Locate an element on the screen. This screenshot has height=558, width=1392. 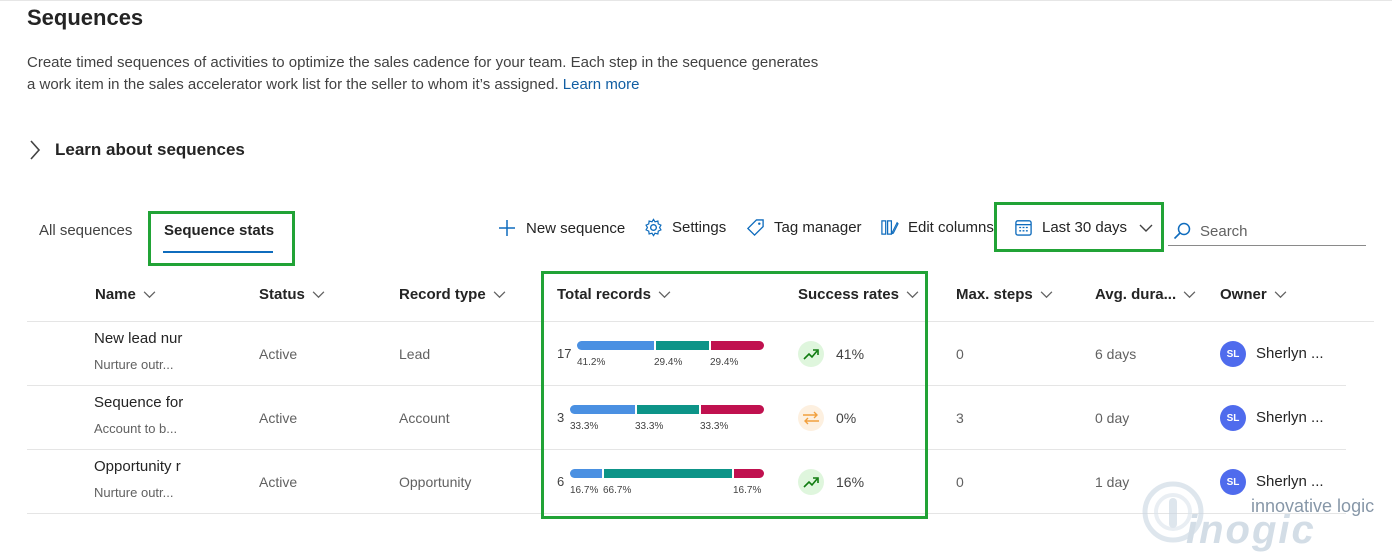
sequence-name: New lead nur is located at coordinates (141, 338).